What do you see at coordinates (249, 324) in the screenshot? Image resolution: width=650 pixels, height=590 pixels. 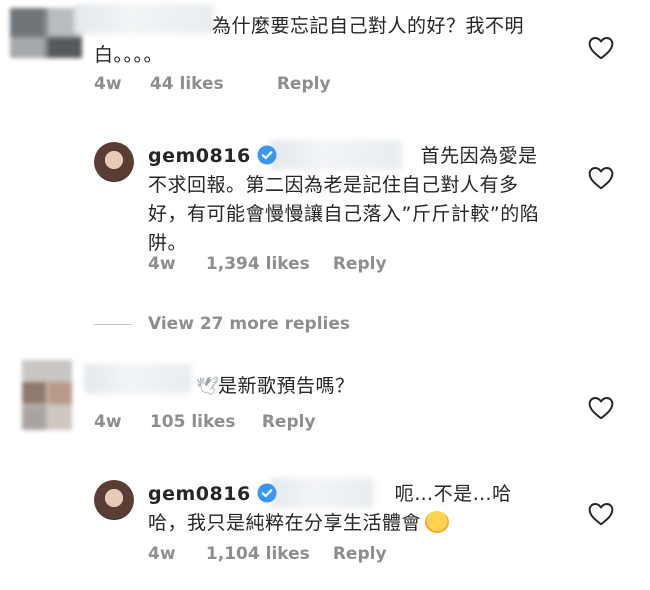 I see `view-more-label: View 27 more replies` at bounding box center [249, 324].